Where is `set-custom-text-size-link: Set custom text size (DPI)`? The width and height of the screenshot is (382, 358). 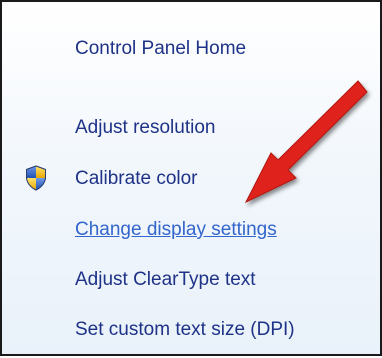
set-custom-text-size-link: Set custom text size (DPI) is located at coordinates (185, 330).